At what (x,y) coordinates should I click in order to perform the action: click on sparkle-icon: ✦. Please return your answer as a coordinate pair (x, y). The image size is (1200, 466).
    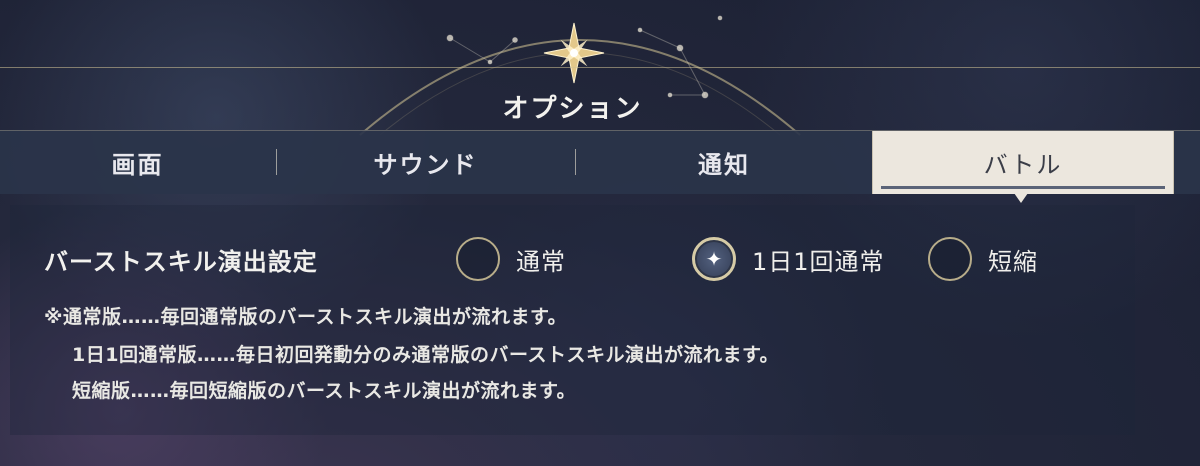
    Looking at the image, I should click on (714, 259).